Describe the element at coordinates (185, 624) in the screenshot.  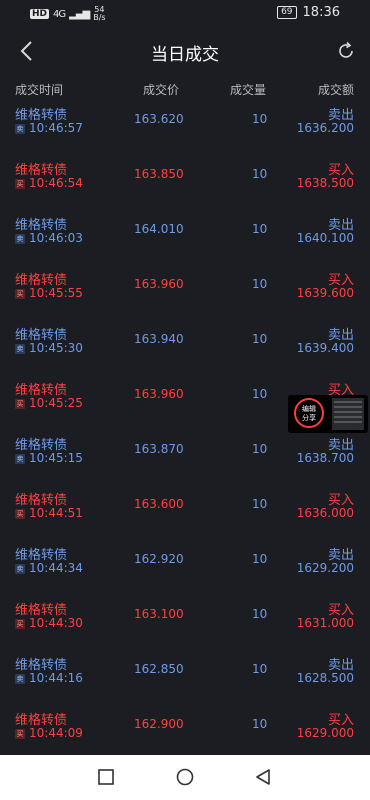
I see `trade-row: 维格转债买 10:44:30 163.100 10 买入 1631.000` at that location.